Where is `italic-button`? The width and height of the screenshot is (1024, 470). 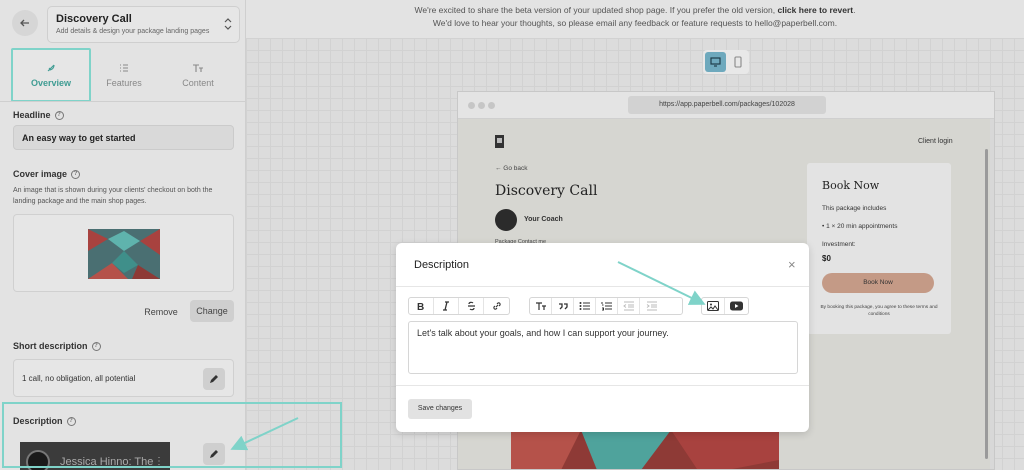
italic-button is located at coordinates (446, 306).